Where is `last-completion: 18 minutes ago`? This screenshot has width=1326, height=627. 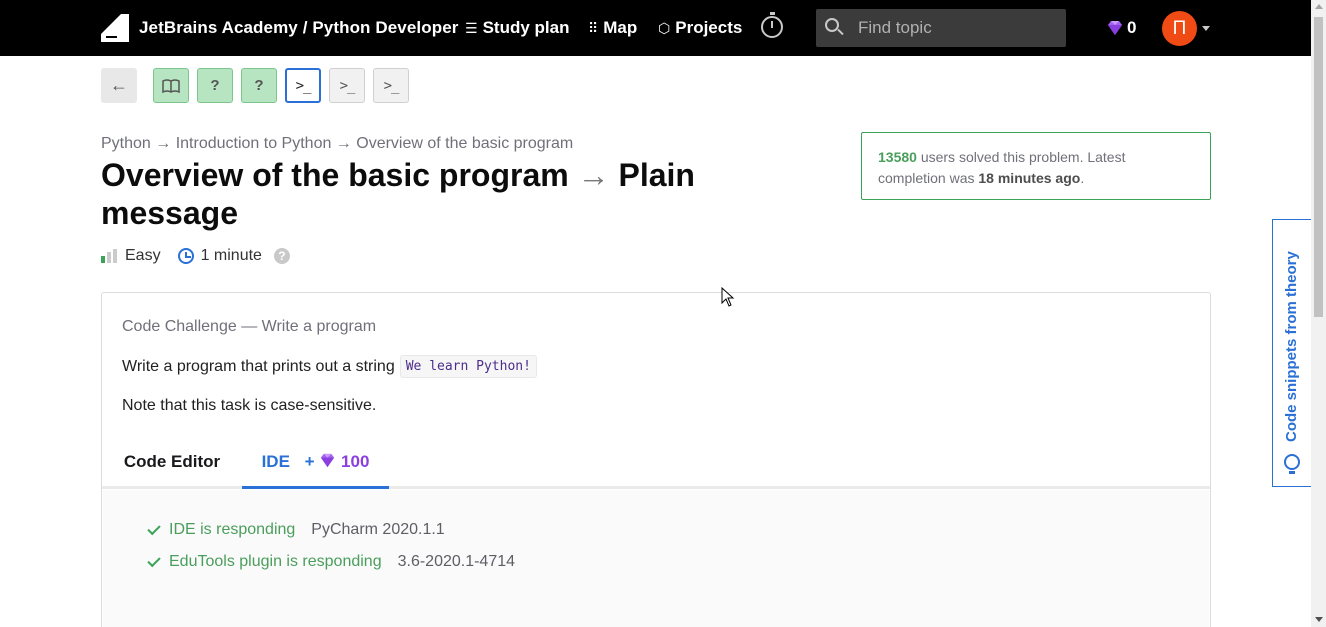 last-completion: 18 minutes ago is located at coordinates (1029, 178).